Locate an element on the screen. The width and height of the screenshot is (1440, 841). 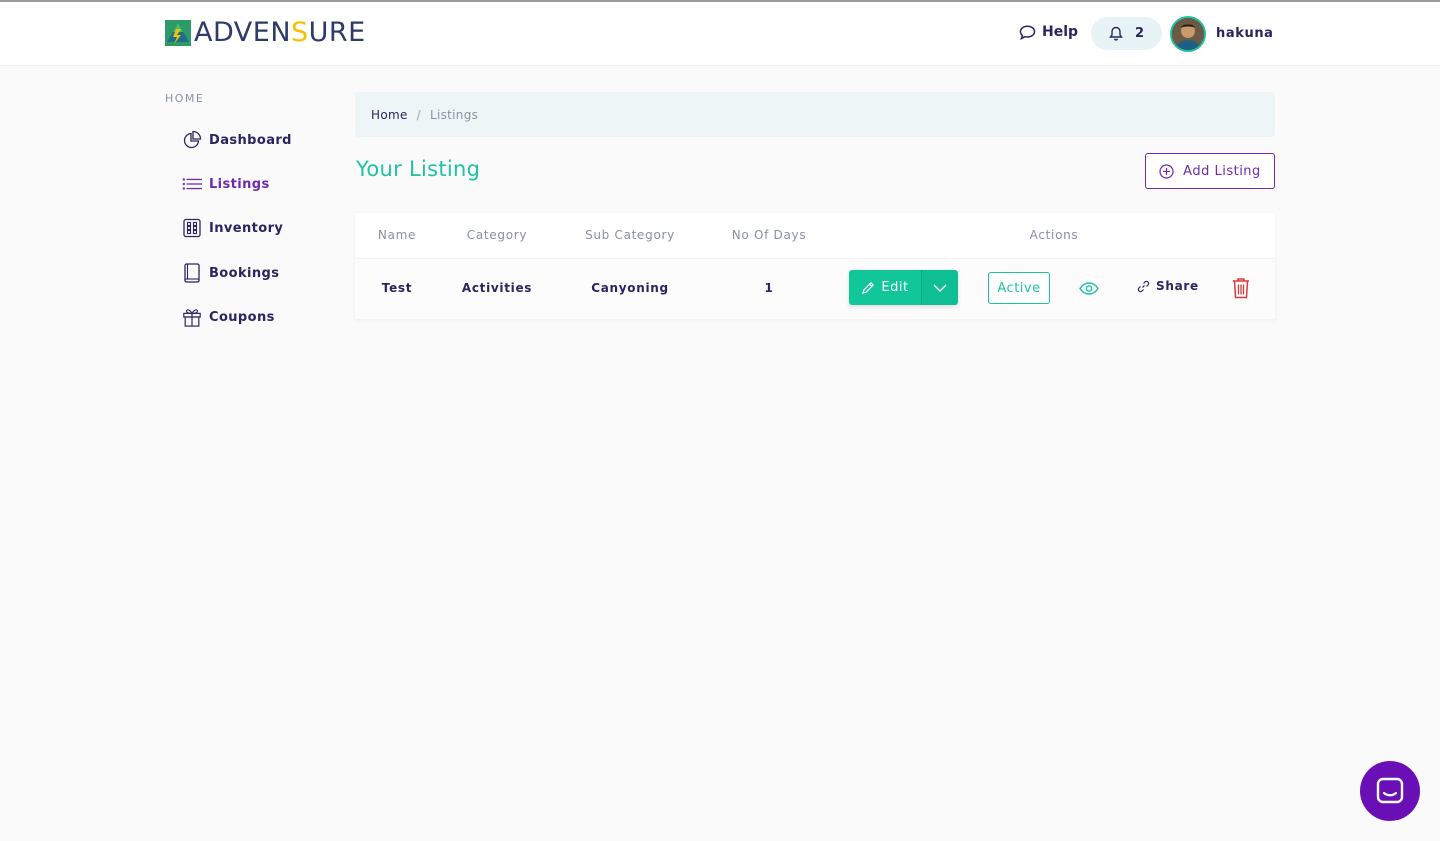
help-link: Help is located at coordinates (1048, 32).